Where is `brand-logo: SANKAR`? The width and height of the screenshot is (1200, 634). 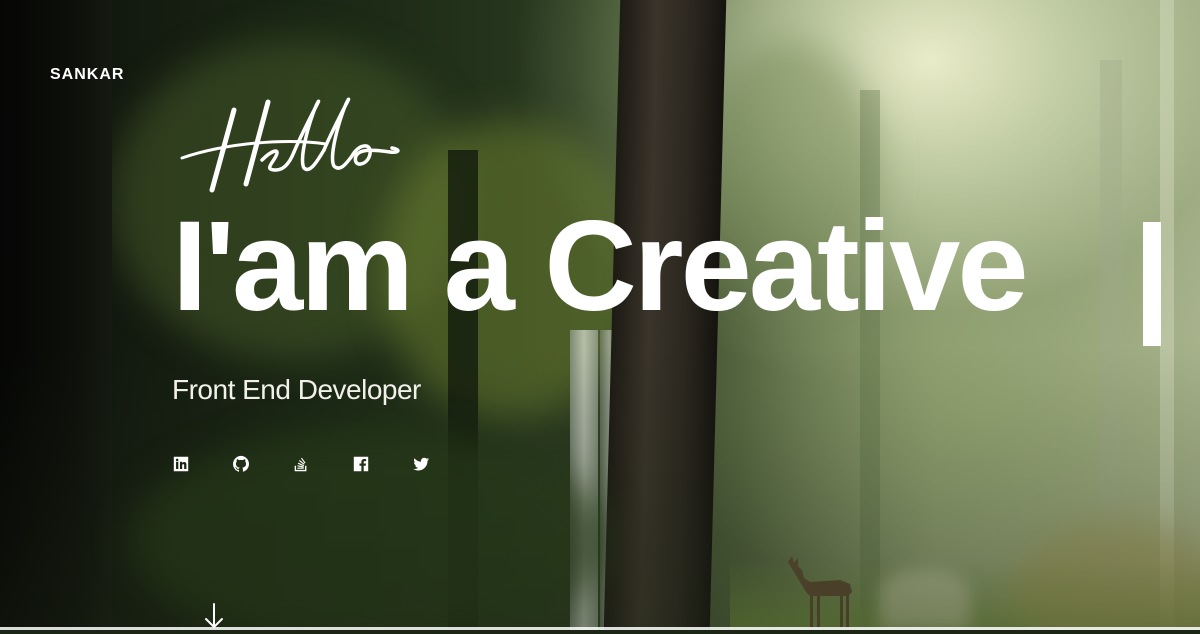
brand-logo: SANKAR is located at coordinates (87, 75).